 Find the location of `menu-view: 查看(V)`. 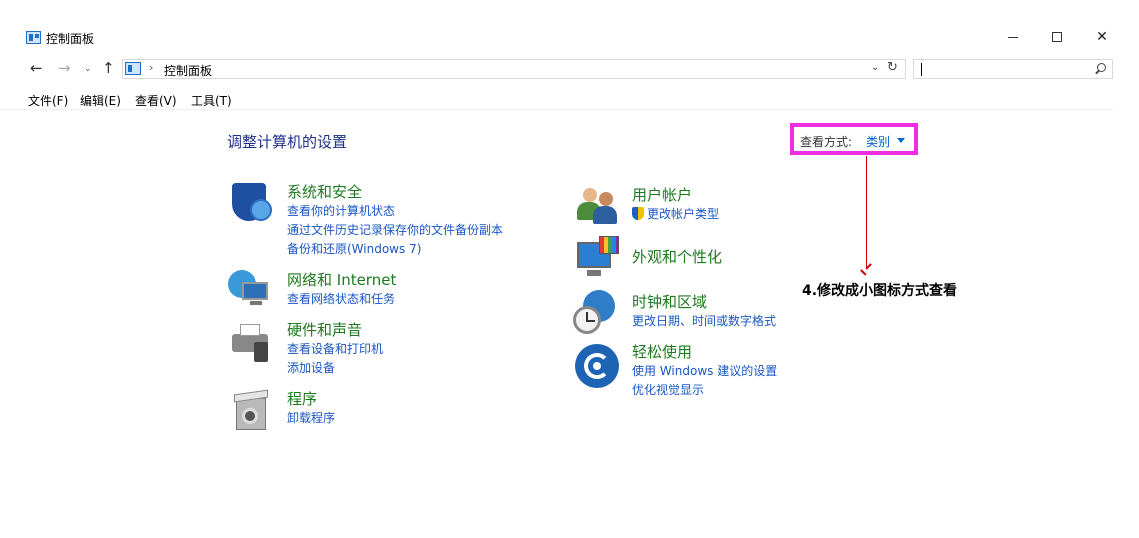

menu-view: 查看(V) is located at coordinates (156, 100).